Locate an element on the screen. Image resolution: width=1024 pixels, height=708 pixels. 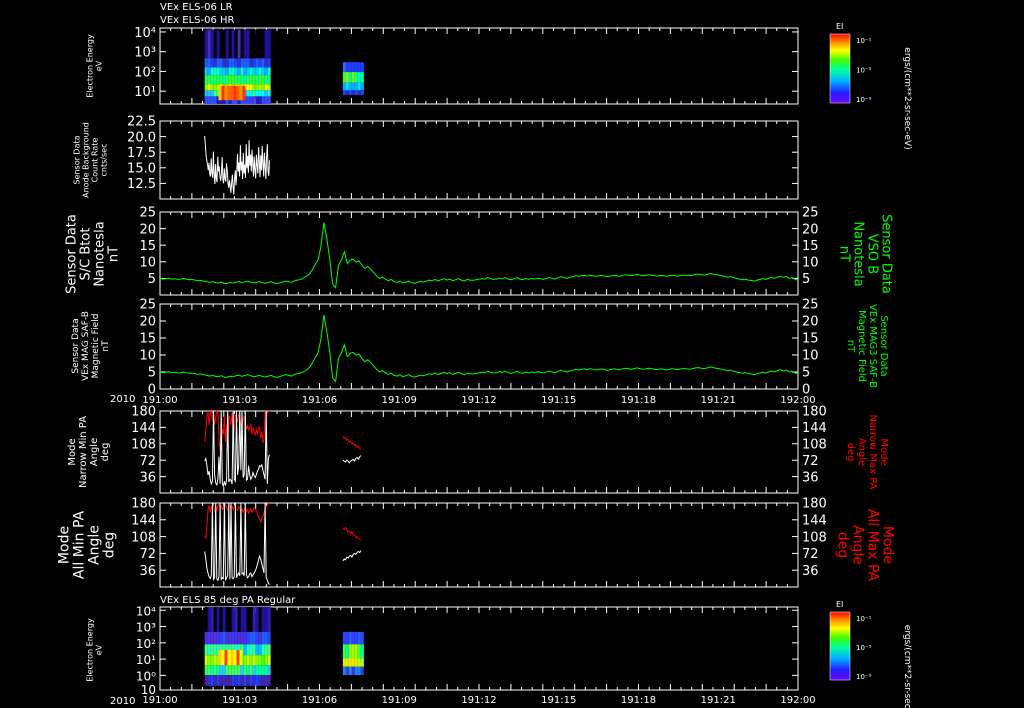
y-tick-label: 10 is located at coordinates (147, 262).